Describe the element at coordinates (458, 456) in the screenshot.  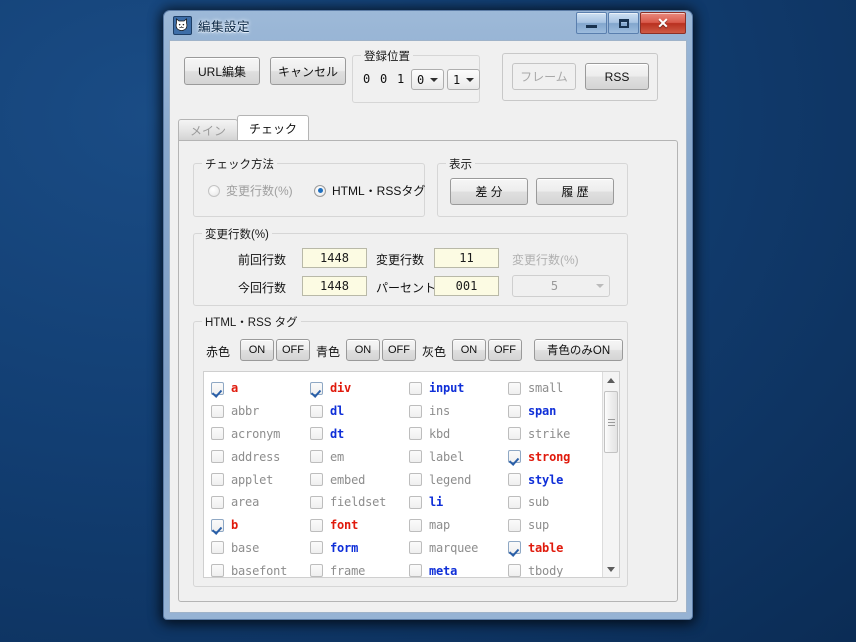
I see `tag-list-item: label` at that location.